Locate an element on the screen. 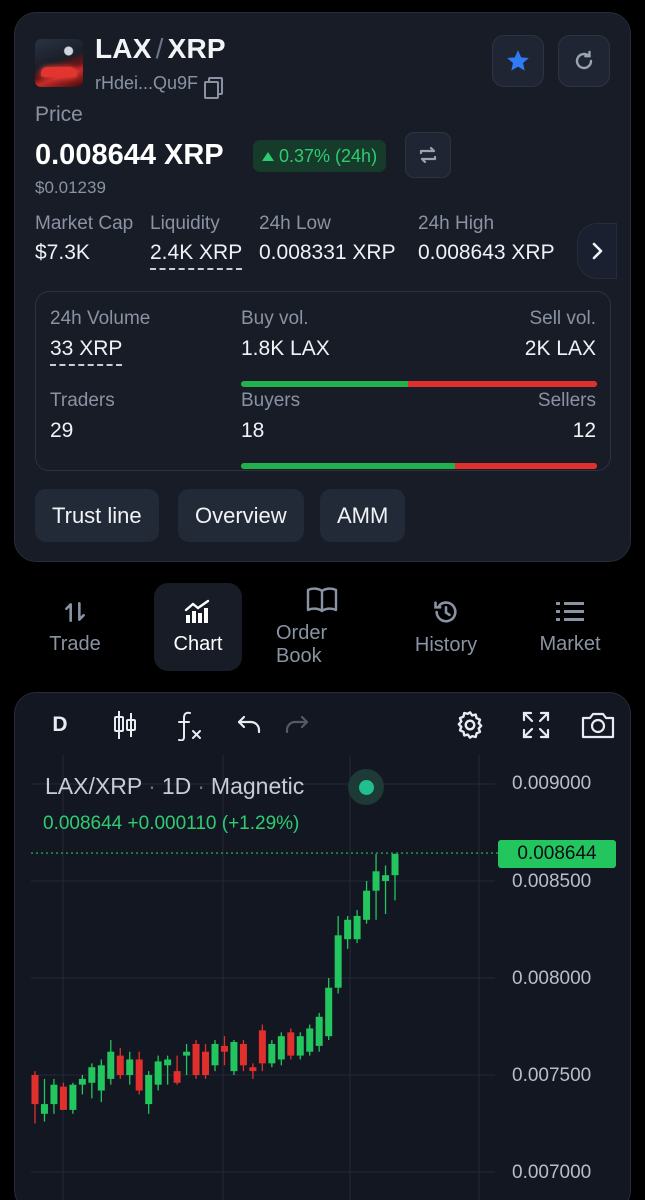 The height and width of the screenshot is (1200, 645). favorite-button is located at coordinates (518, 61).